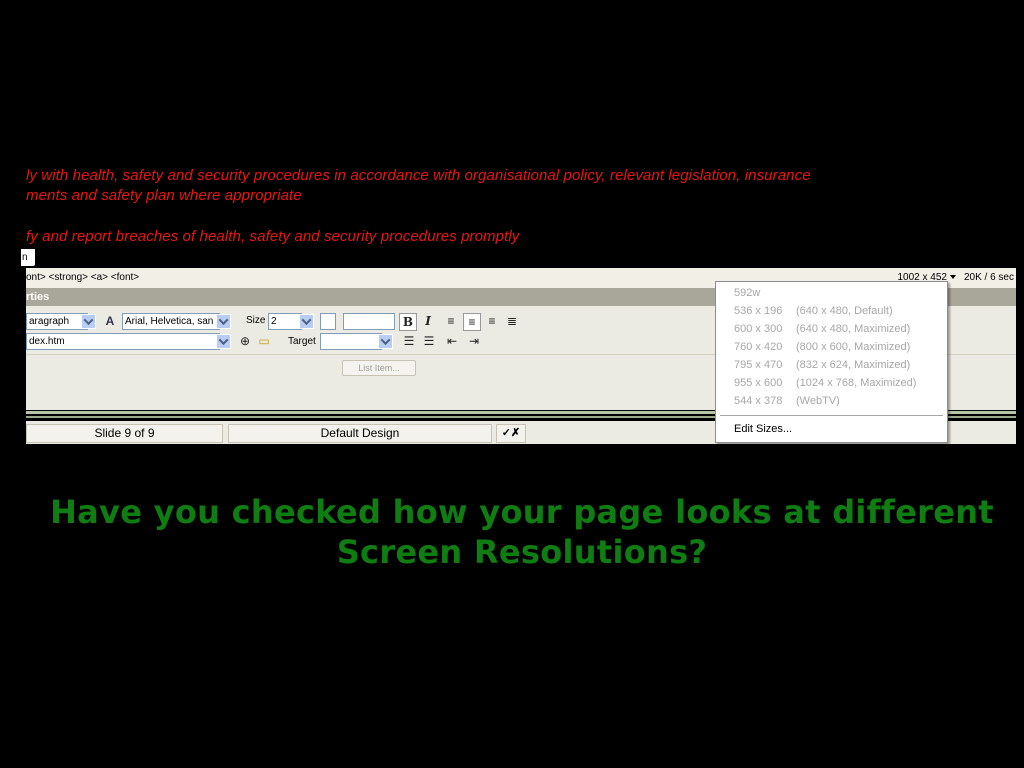  I want to click on italic-button: I, so click(428, 321).